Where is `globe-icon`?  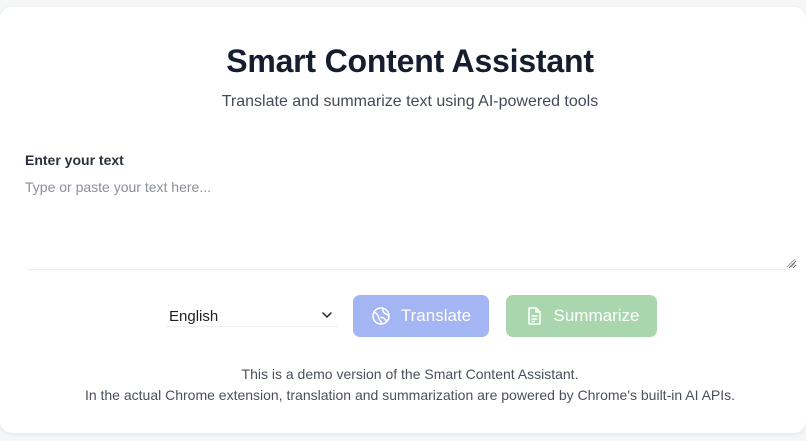
globe-icon is located at coordinates (381, 316).